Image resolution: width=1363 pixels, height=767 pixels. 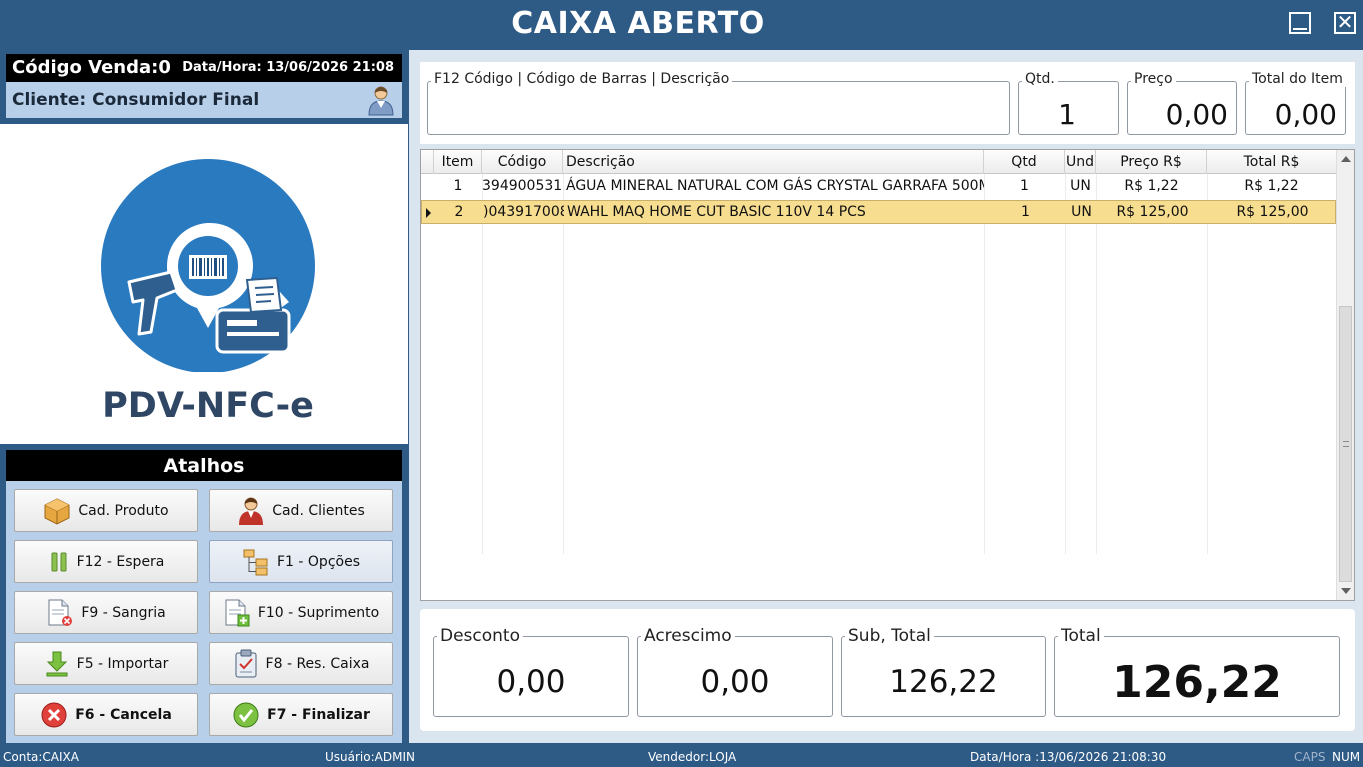 I want to click on hold-label: F12 - Espera, so click(x=120, y=561).